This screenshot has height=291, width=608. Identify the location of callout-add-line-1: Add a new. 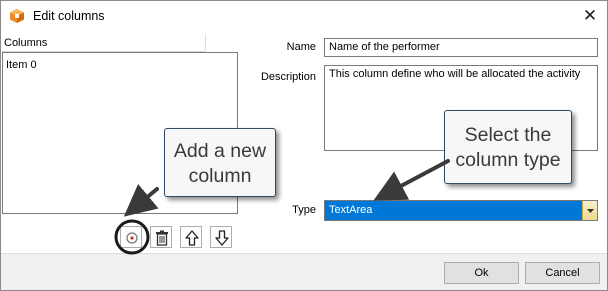
(220, 151).